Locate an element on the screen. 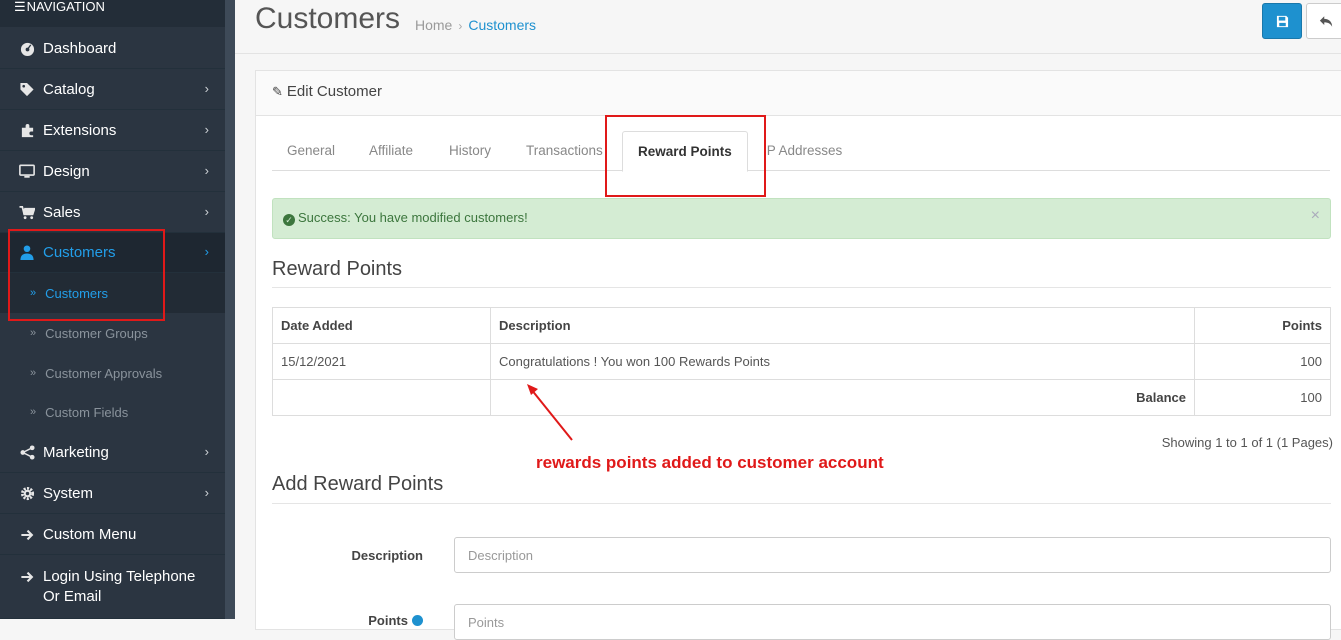  points-input is located at coordinates (892, 622).